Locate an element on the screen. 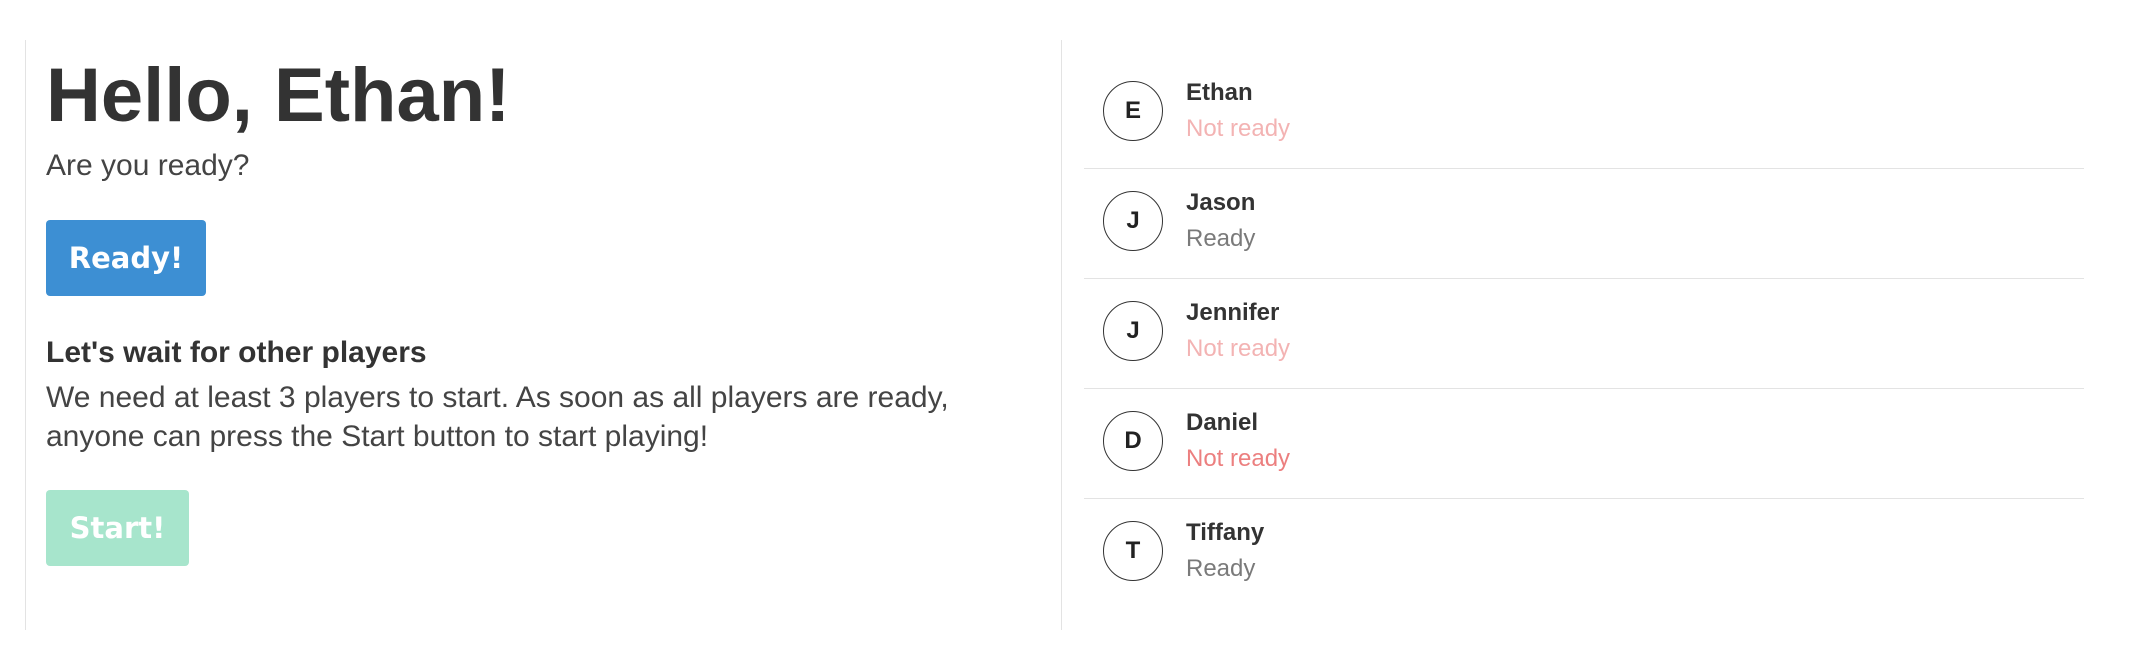 This screenshot has height=670, width=2131. ready-button: Ready! is located at coordinates (126, 258).